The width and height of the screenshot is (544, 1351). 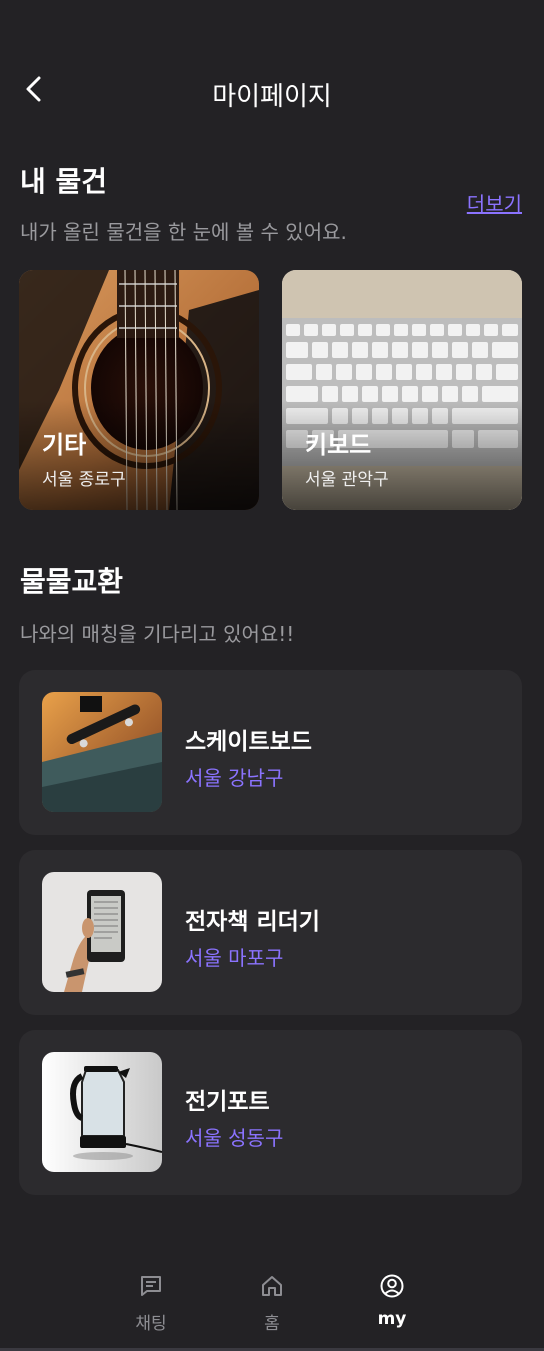 I want to click on header: 마이페이지, so click(x=272, y=92).